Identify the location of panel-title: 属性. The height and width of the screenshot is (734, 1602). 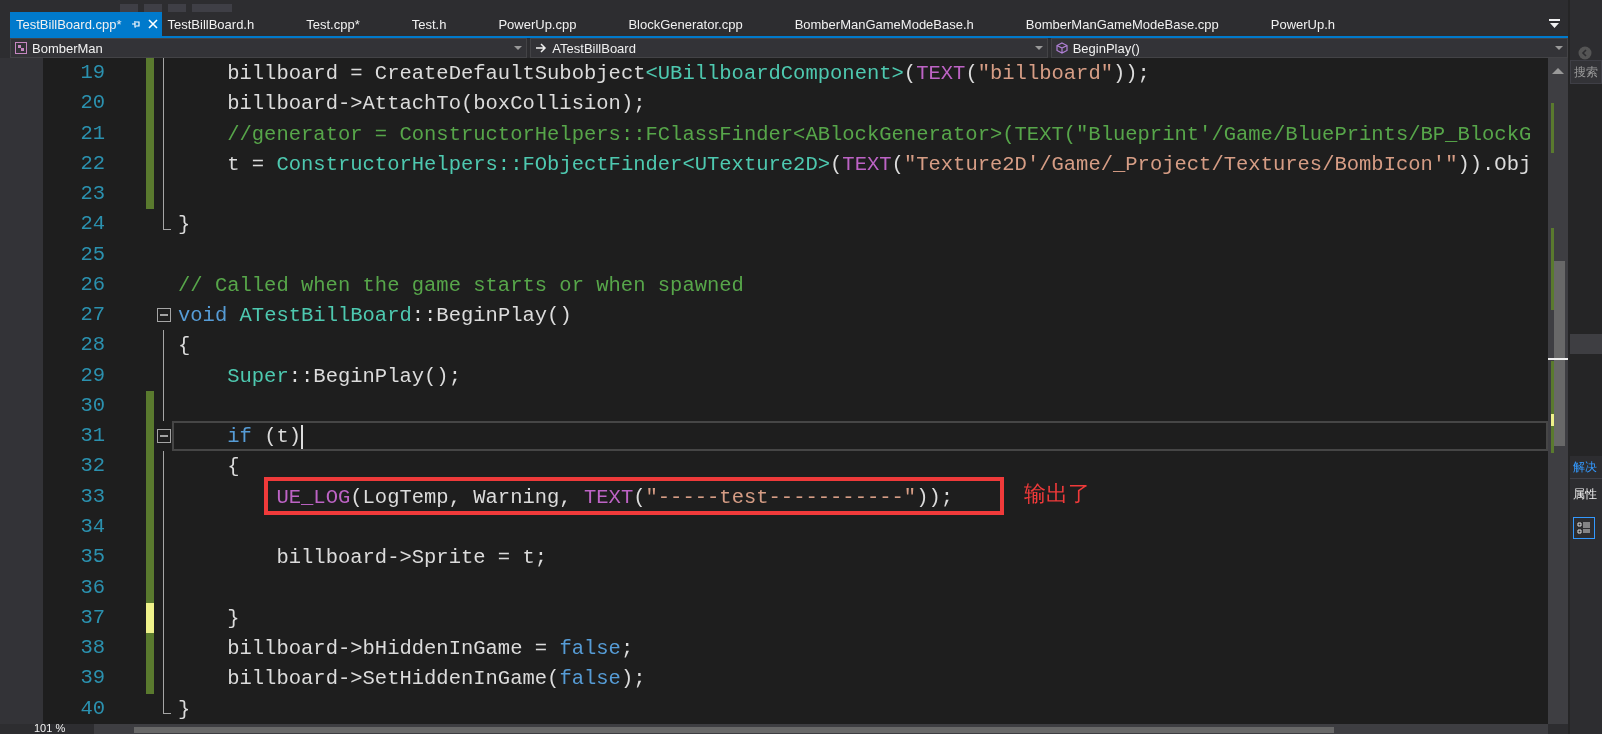
(1586, 493).